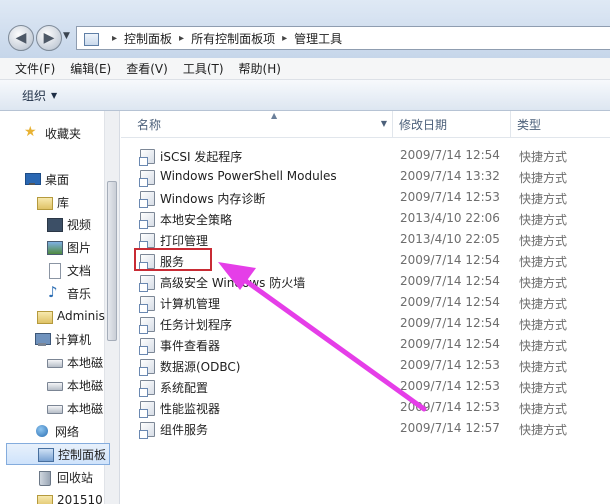 The width and height of the screenshot is (610, 504). What do you see at coordinates (49, 38) in the screenshot?
I see `forward-button: ▶` at bounding box center [49, 38].